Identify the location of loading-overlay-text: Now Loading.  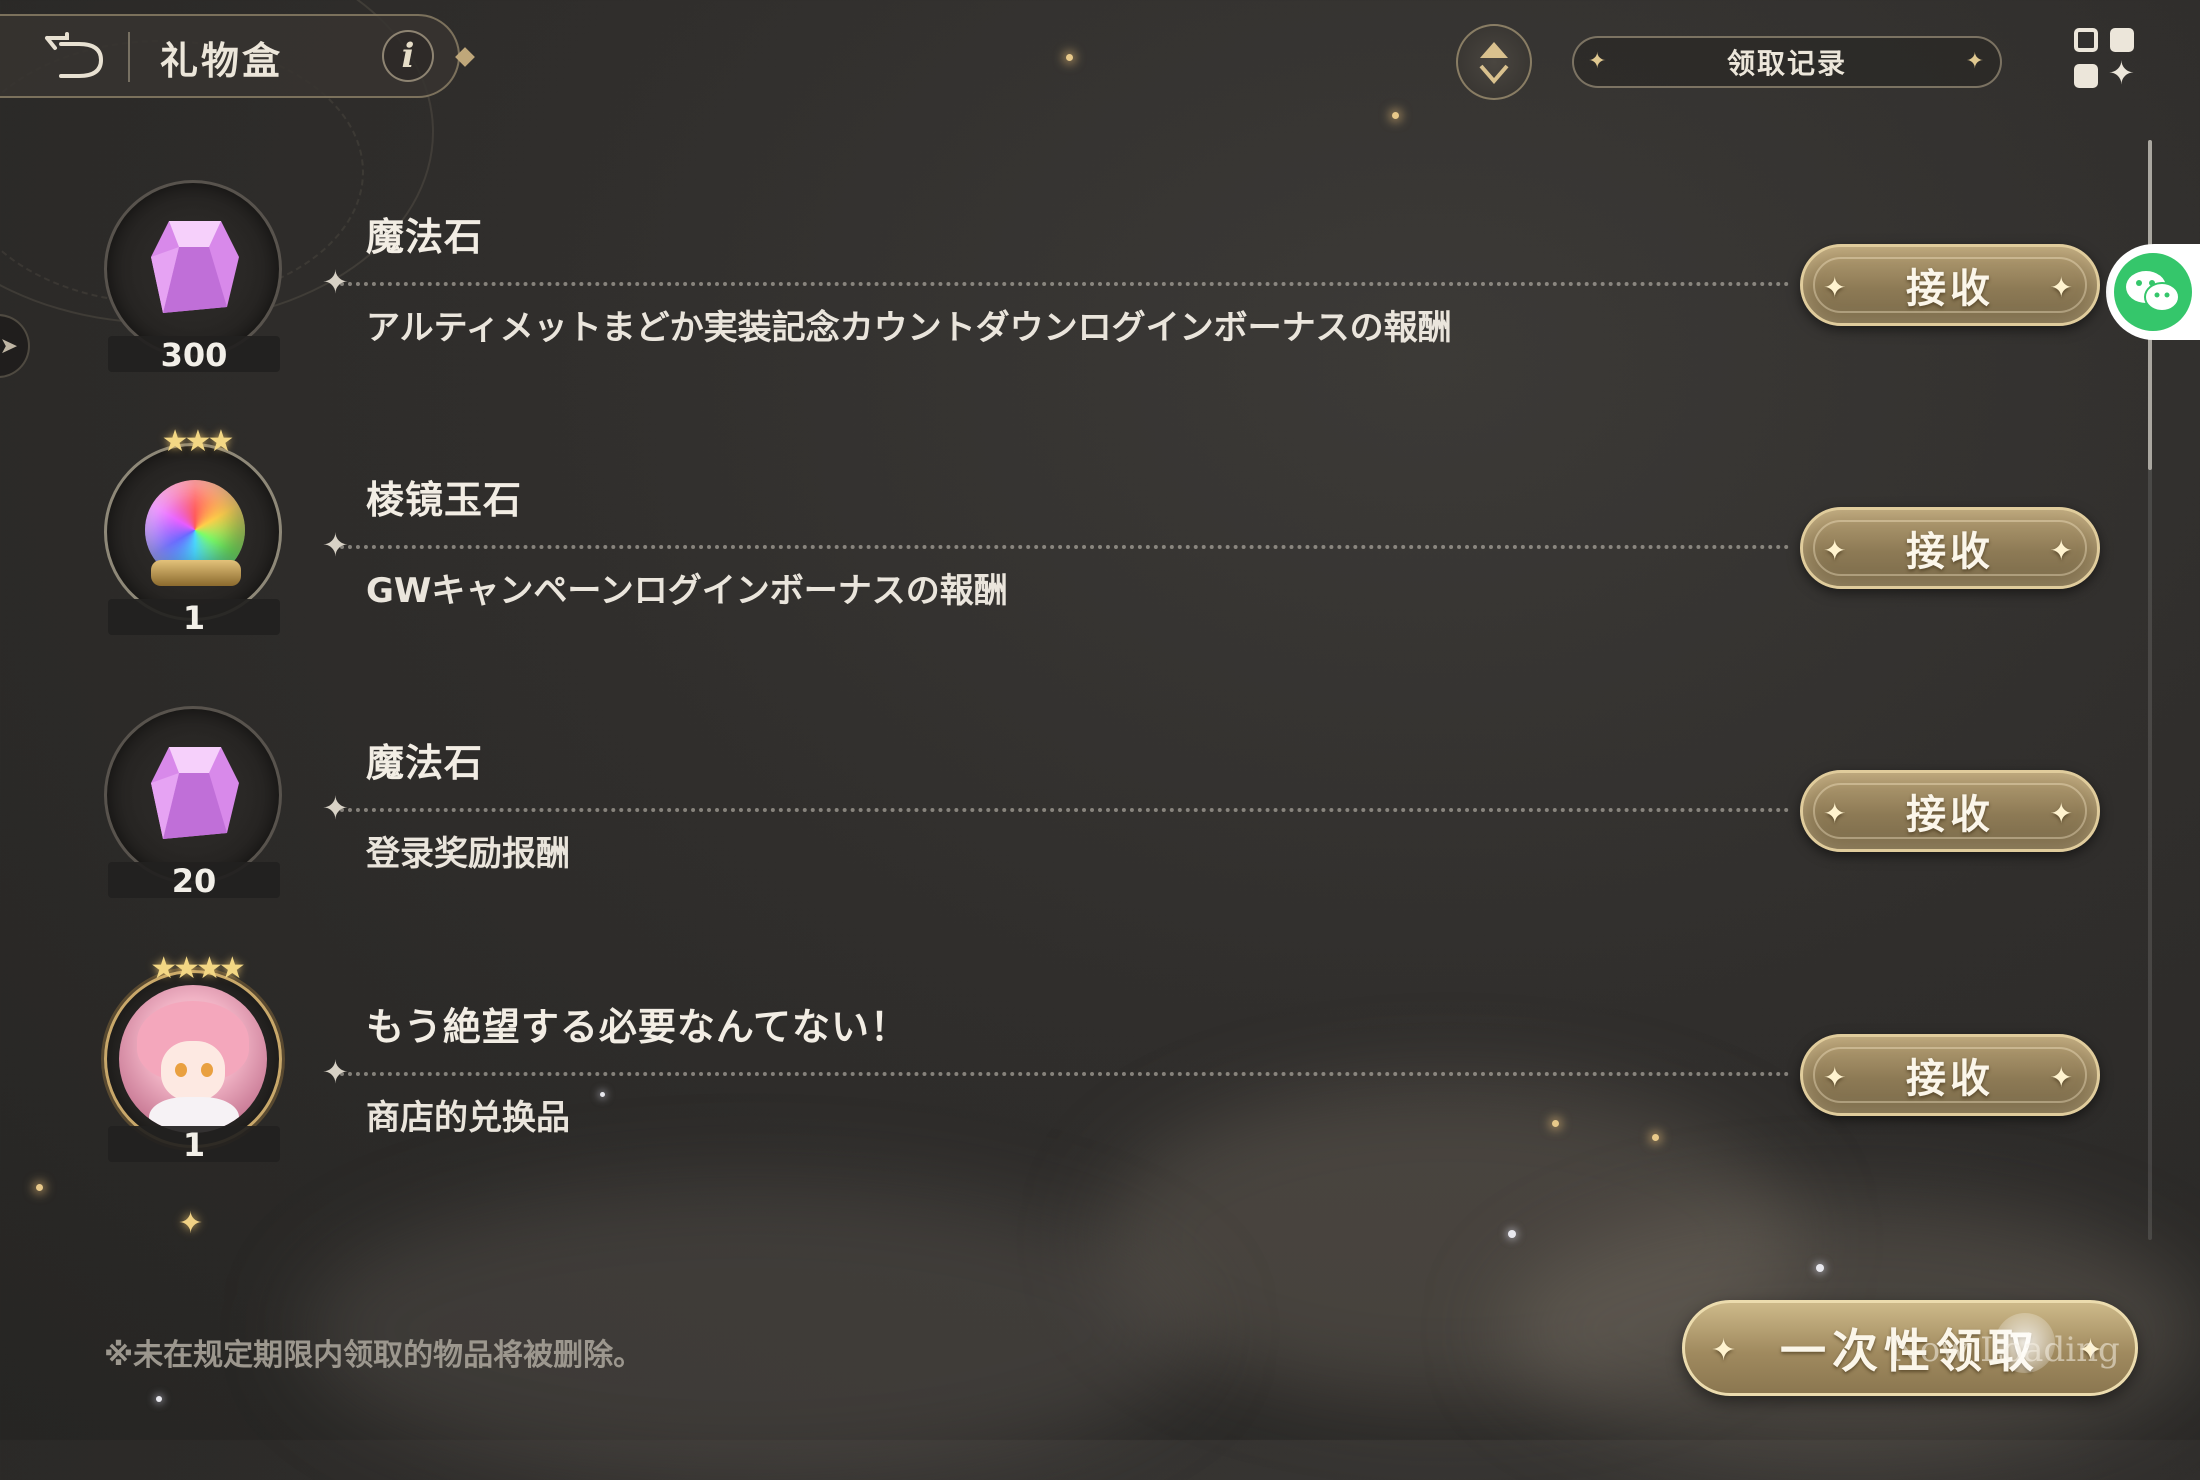
(2005, 1350).